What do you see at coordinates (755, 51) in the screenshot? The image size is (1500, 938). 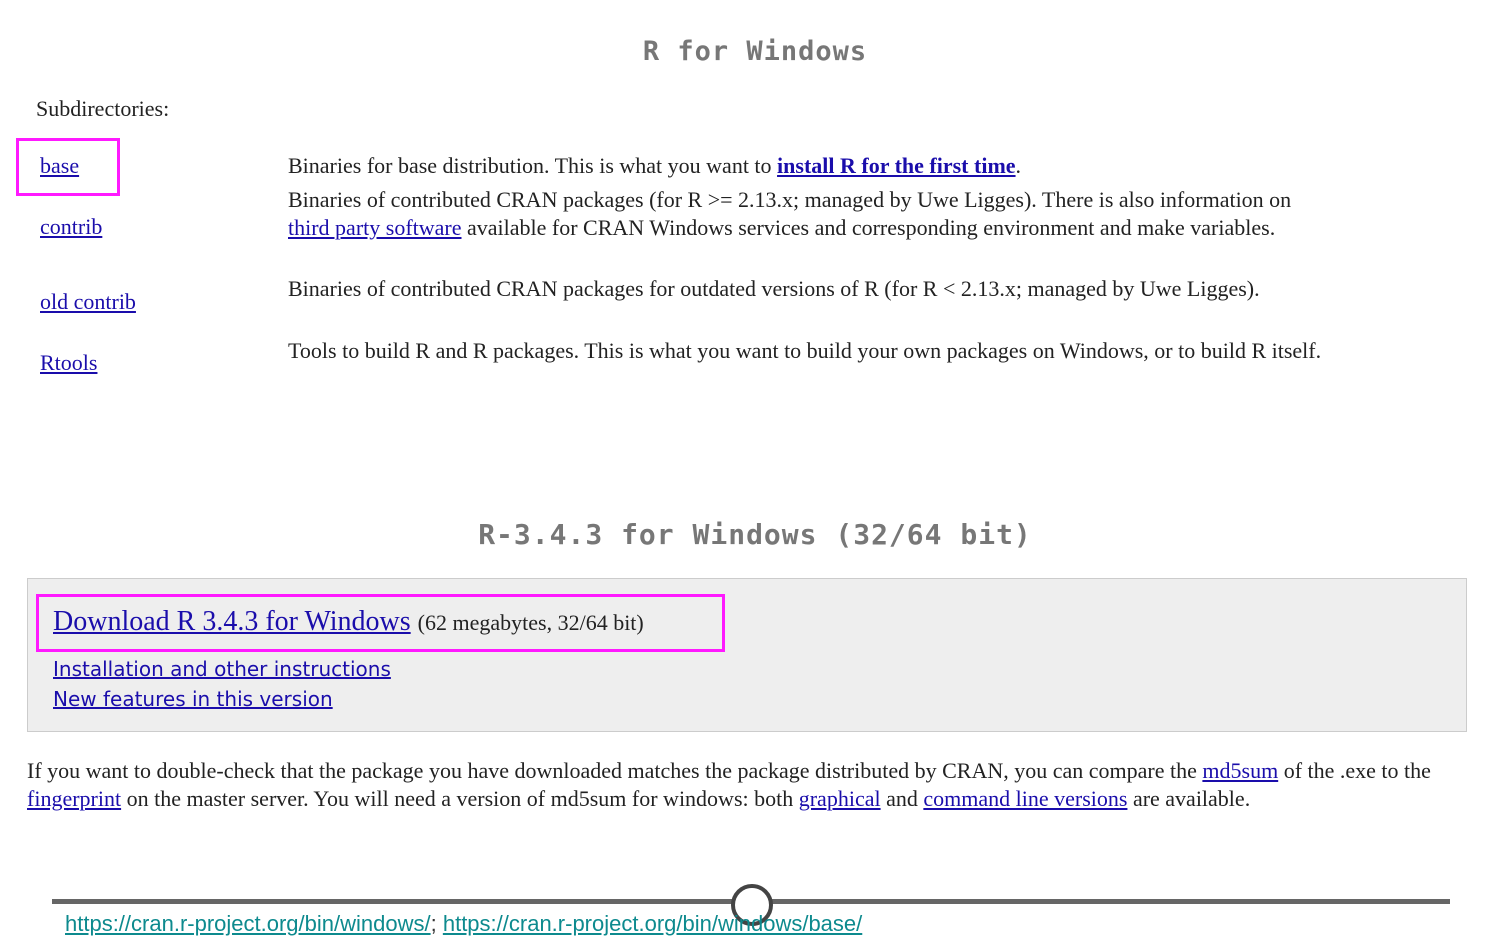 I see `page-title: R for Windows` at bounding box center [755, 51].